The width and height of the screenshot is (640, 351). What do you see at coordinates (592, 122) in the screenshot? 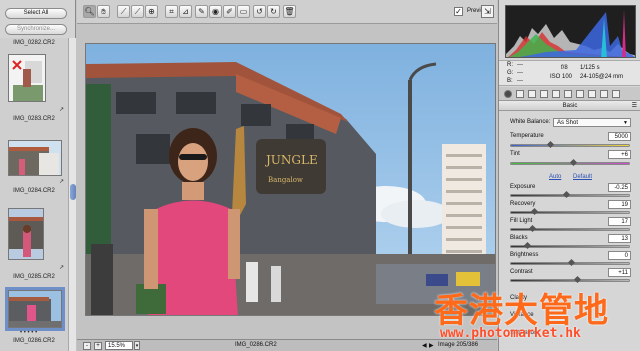
I see `white-balance-select: As Shot ▼` at bounding box center [592, 122].